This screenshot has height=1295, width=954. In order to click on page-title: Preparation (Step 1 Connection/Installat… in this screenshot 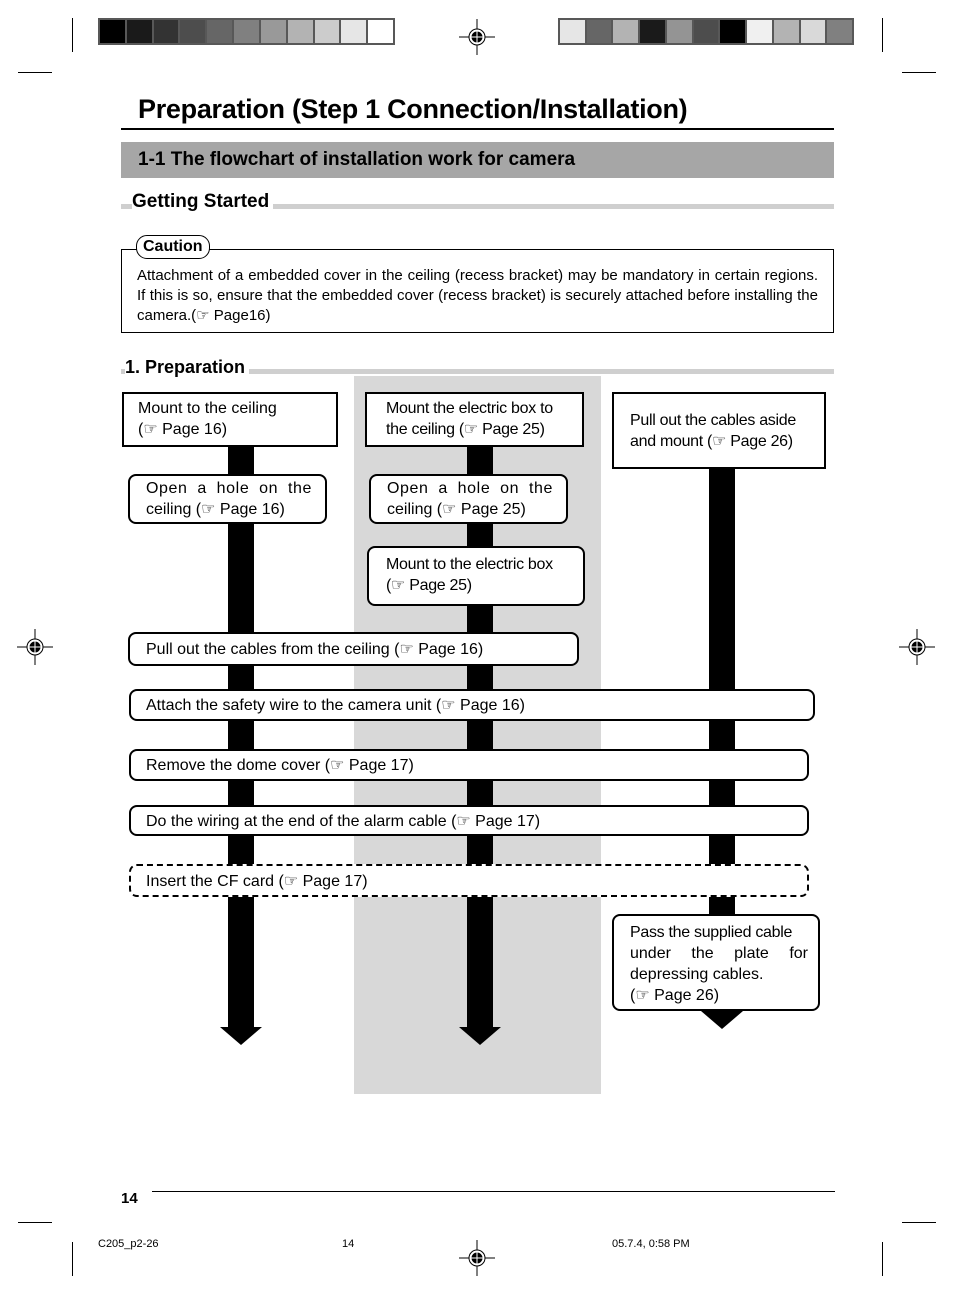, I will do `click(413, 109)`.